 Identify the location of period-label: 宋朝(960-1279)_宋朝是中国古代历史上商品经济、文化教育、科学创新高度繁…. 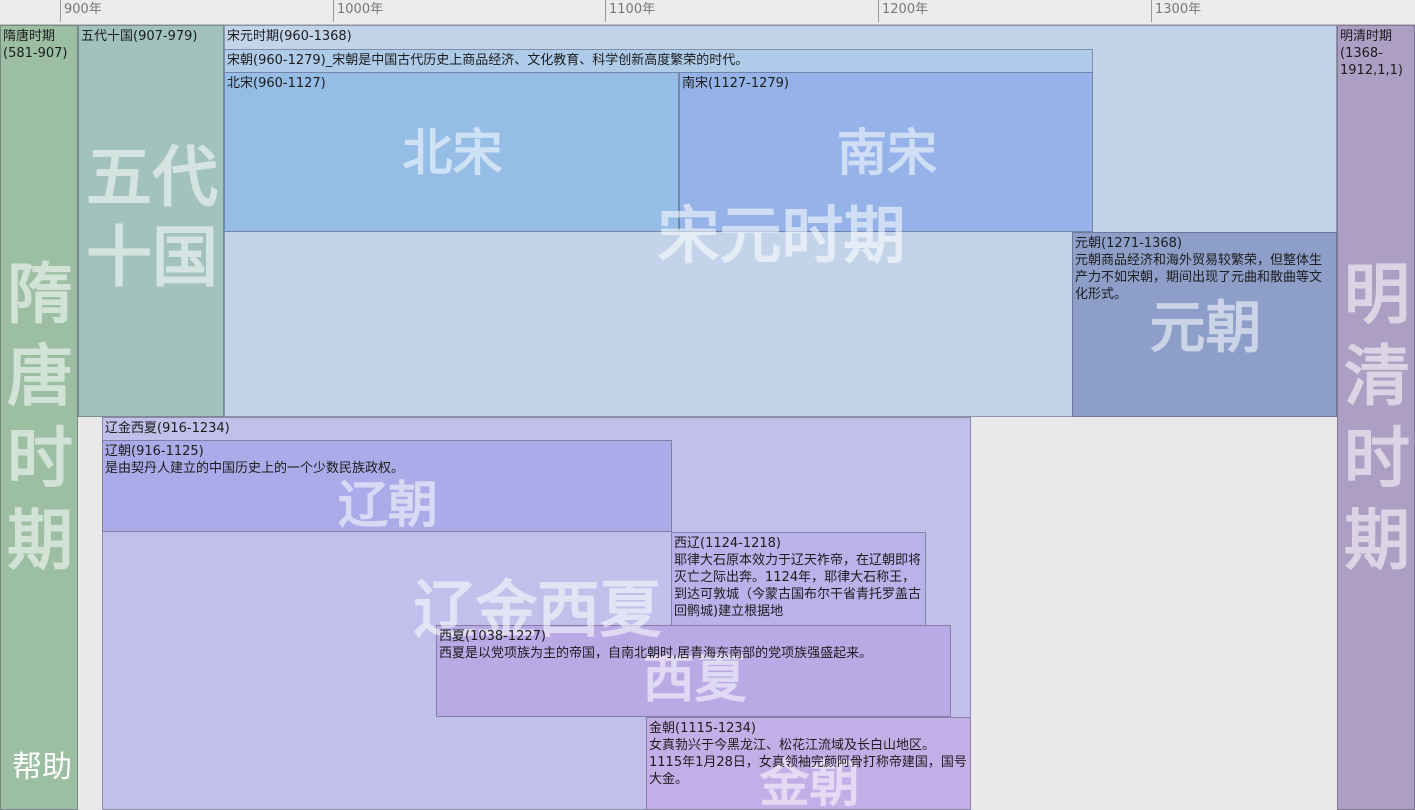
(488, 60).